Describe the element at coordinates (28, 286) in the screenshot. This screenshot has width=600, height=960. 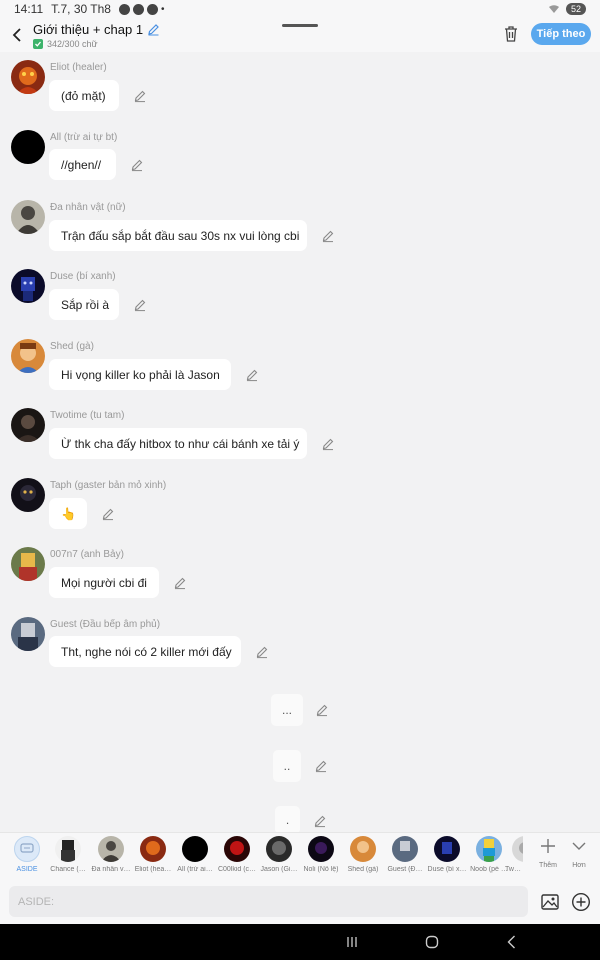
I see `avatar-duse` at that location.